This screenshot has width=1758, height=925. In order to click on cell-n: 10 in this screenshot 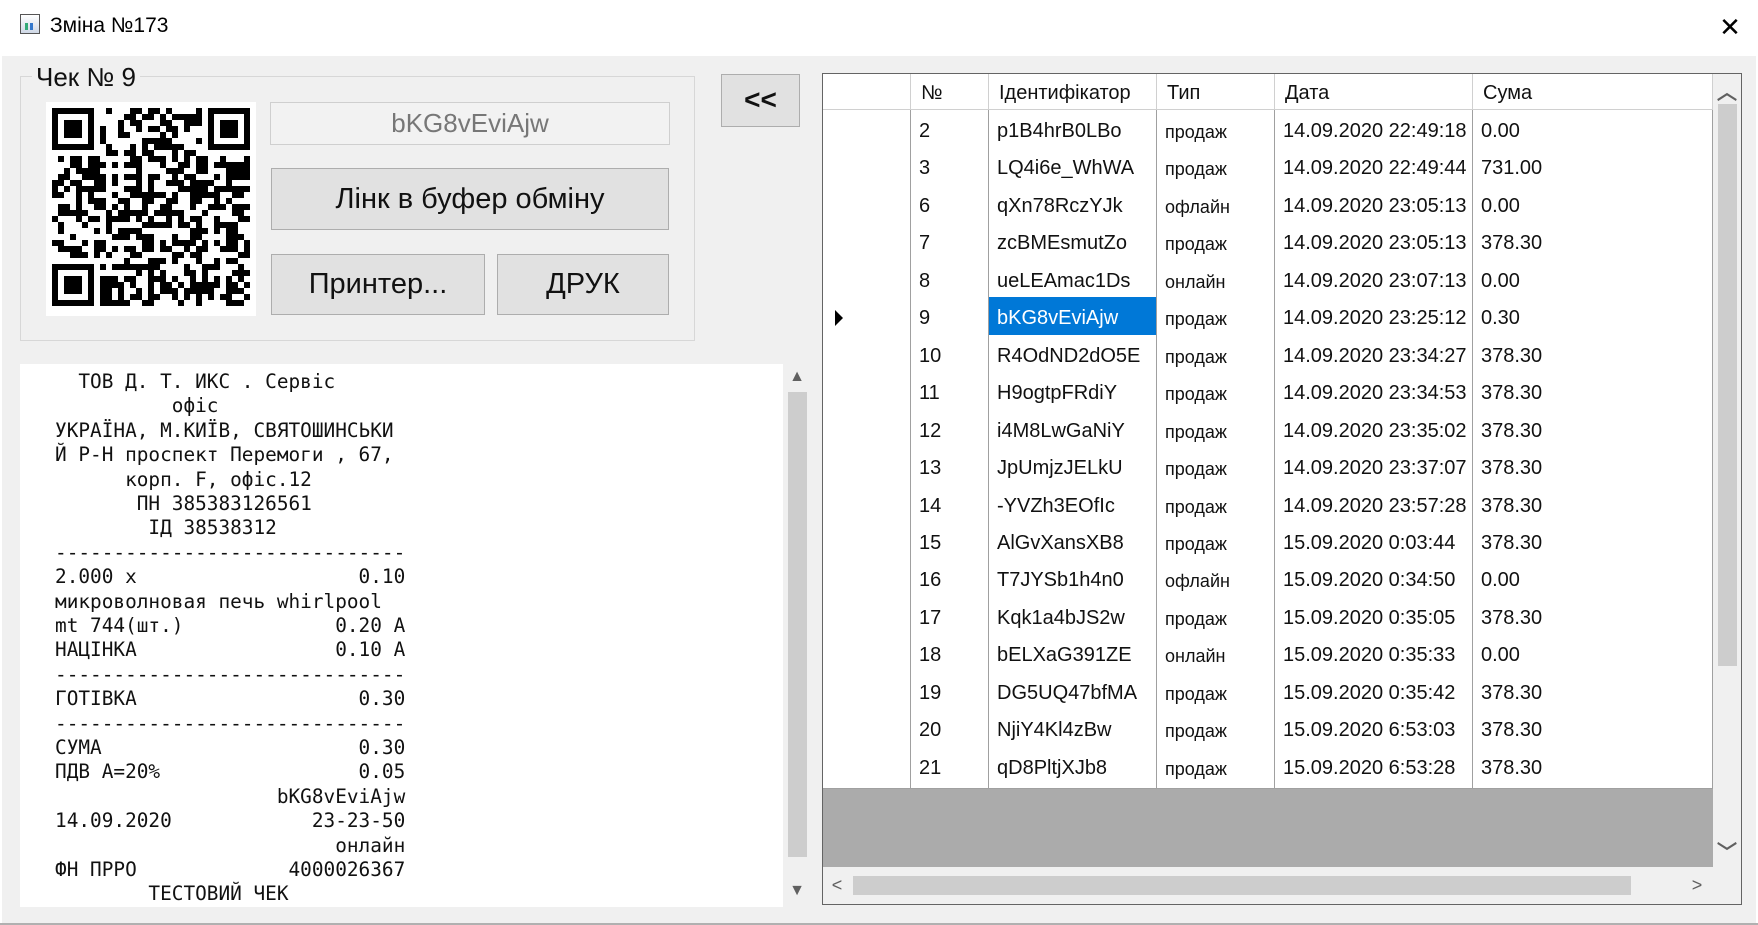, I will do `click(950, 355)`.